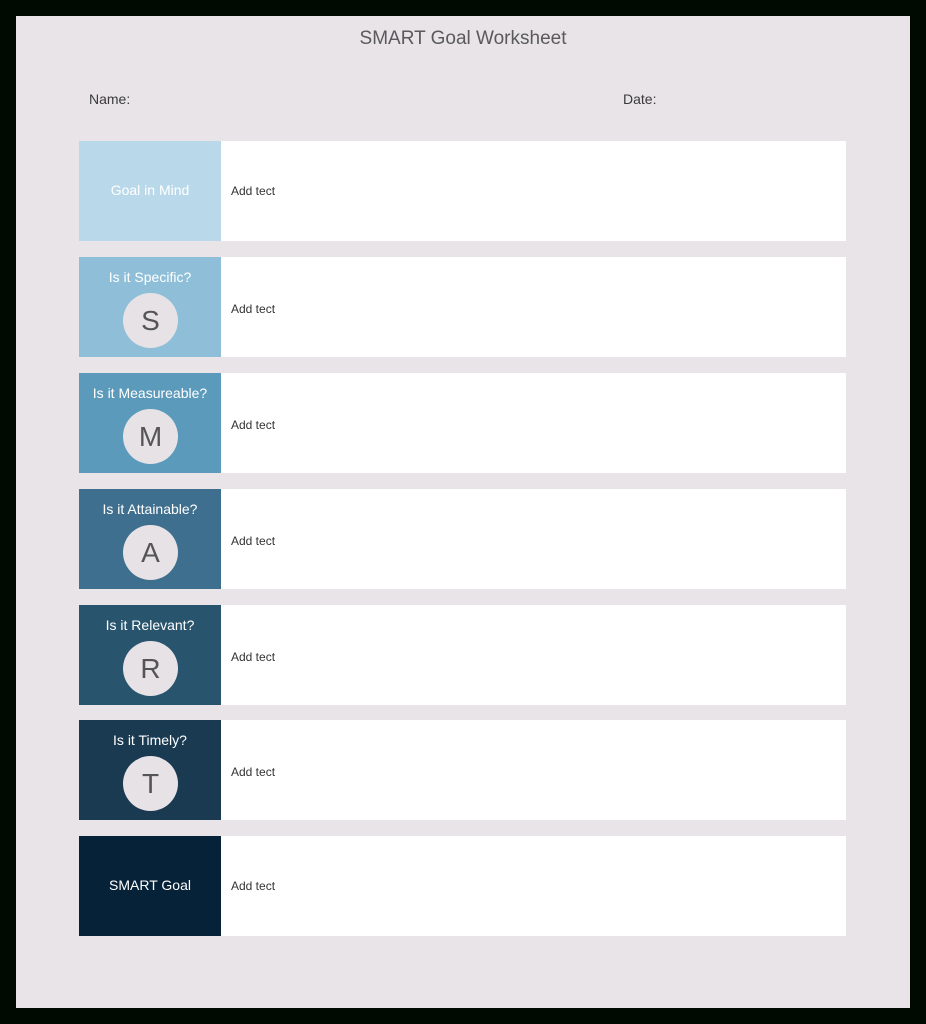 This screenshot has width=926, height=1024. Describe the element at coordinates (150, 436) in the screenshot. I see `letter-badge-m: M` at that location.